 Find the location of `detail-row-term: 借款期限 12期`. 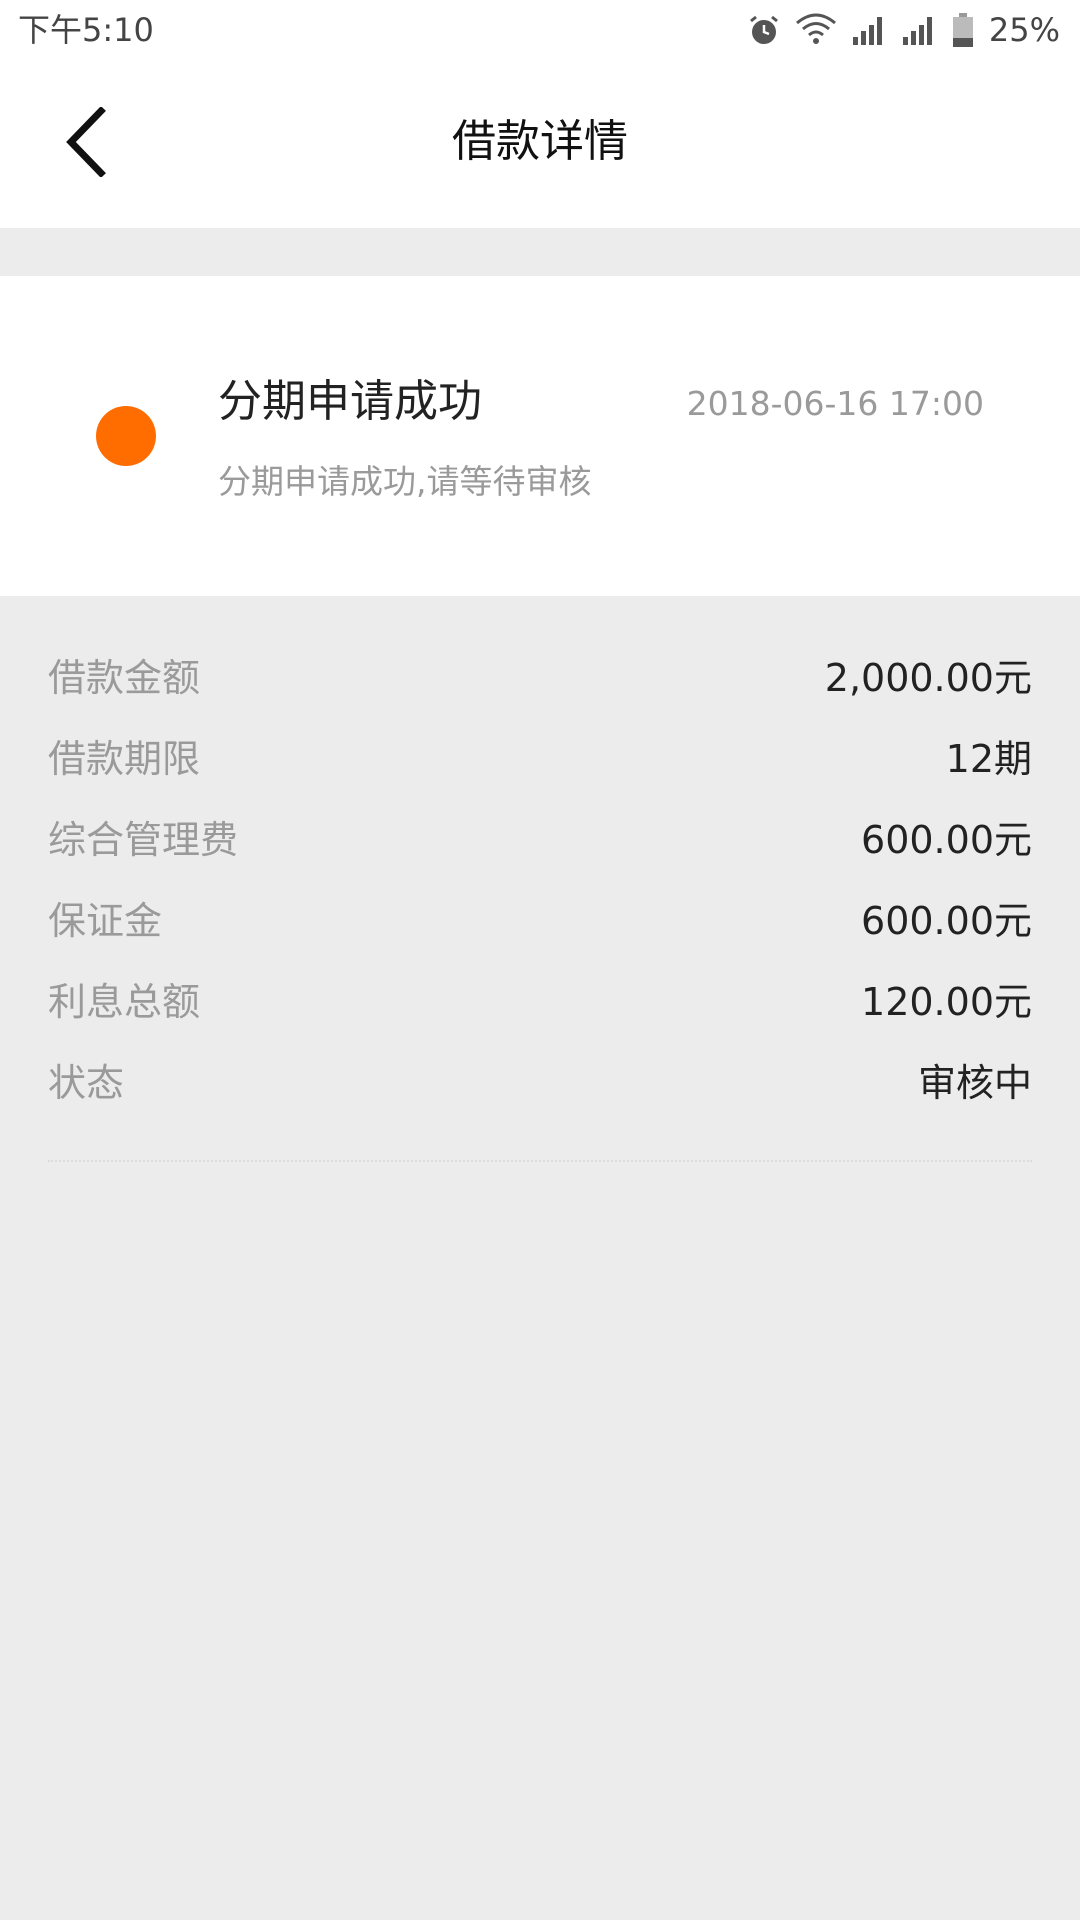

detail-row-term: 借款期限 12期 is located at coordinates (540, 755).